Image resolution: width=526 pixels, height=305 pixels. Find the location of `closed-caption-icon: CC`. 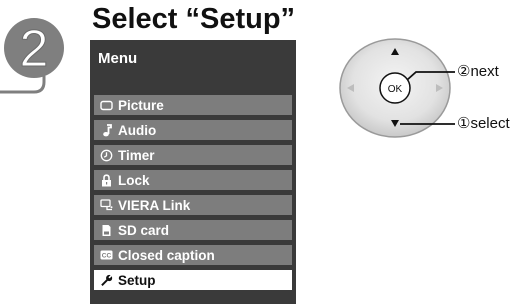

closed-caption-icon: CC is located at coordinates (106, 255).